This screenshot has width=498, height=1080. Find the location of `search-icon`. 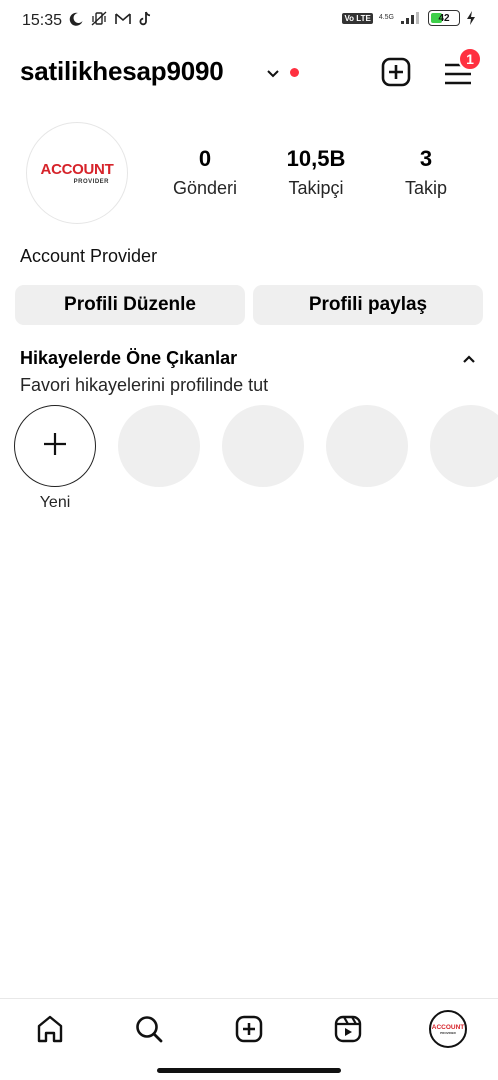

search-icon is located at coordinates (149, 1029).